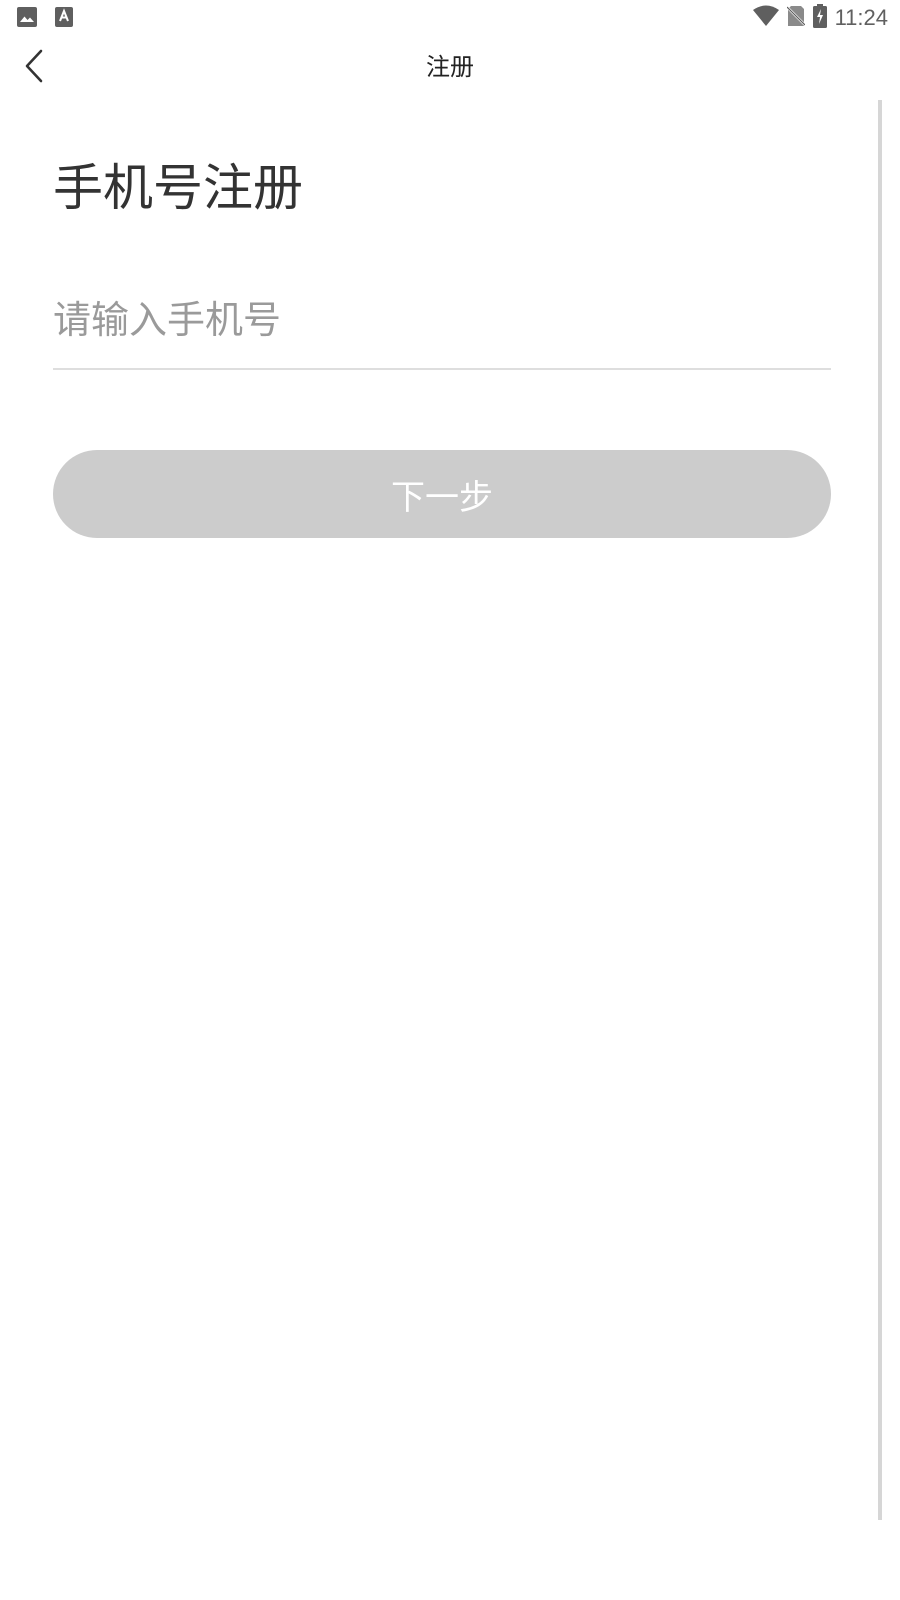 This screenshot has width=900, height=1600. I want to click on page-title: 注册, so click(450, 67).